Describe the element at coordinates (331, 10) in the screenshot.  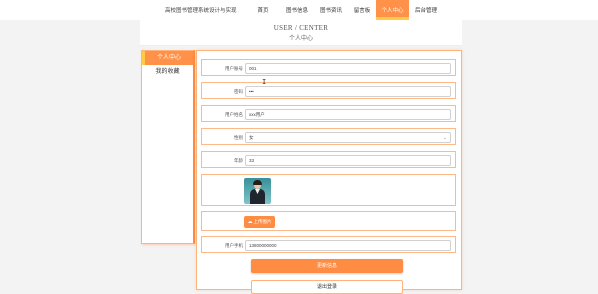
I see `nav-book-news: 图书资讯` at that location.